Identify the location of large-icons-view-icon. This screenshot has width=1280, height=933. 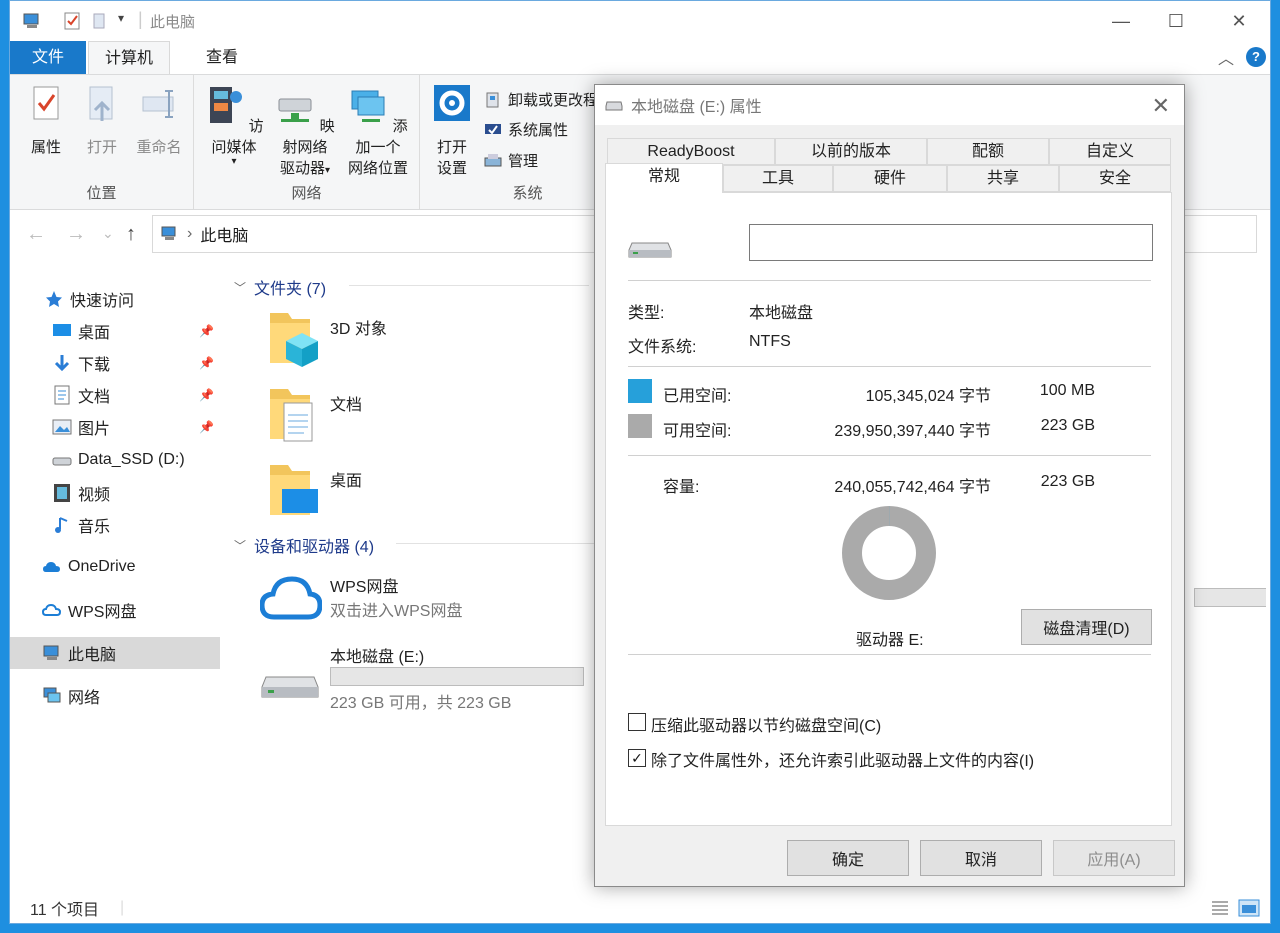
(1249, 908).